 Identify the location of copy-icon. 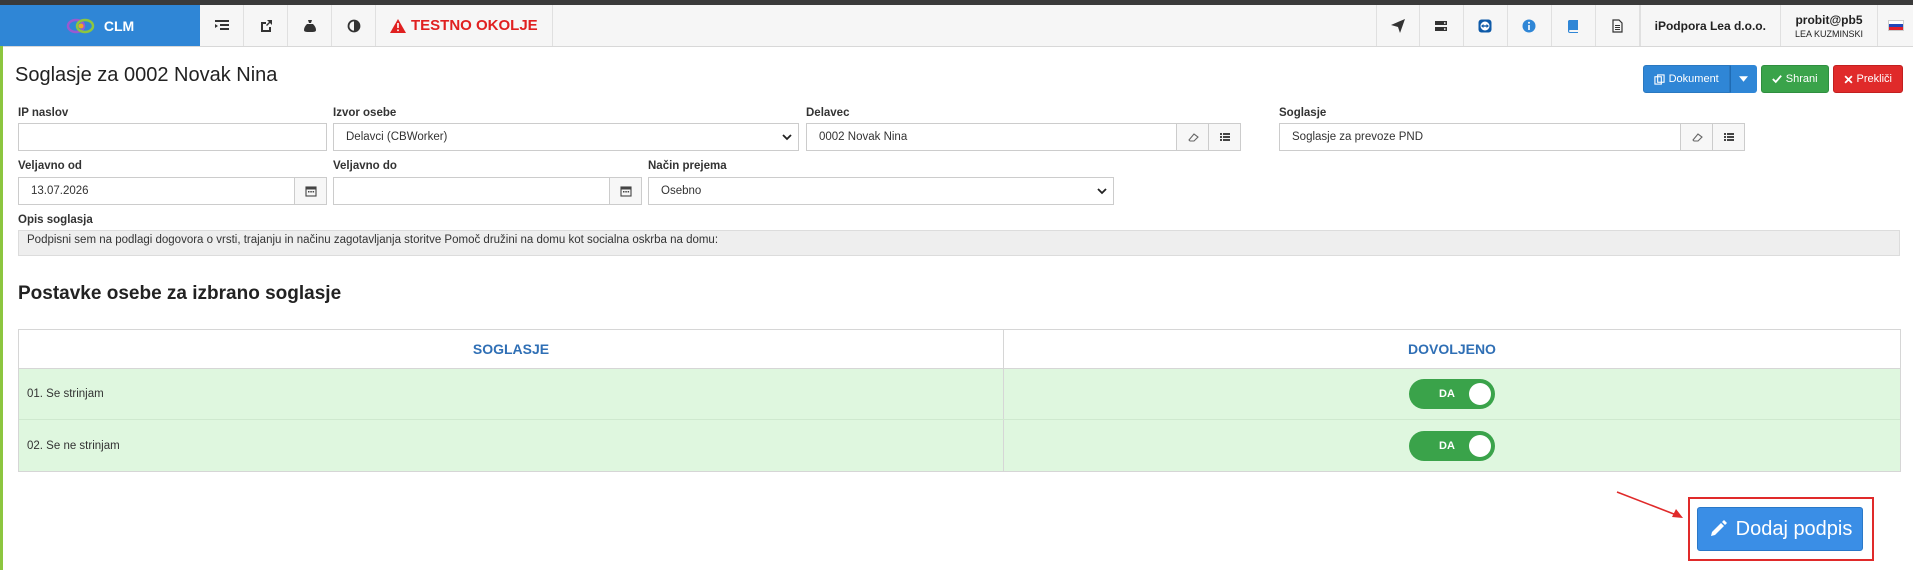
(1659, 79).